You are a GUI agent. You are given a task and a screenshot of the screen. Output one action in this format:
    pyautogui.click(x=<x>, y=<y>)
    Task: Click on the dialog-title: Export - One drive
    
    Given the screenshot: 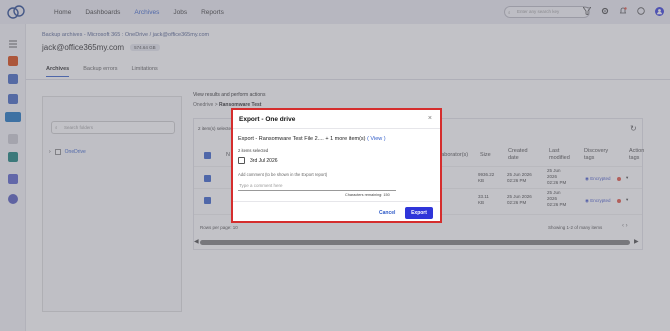 What is the action you would take?
    pyautogui.click(x=267, y=119)
    